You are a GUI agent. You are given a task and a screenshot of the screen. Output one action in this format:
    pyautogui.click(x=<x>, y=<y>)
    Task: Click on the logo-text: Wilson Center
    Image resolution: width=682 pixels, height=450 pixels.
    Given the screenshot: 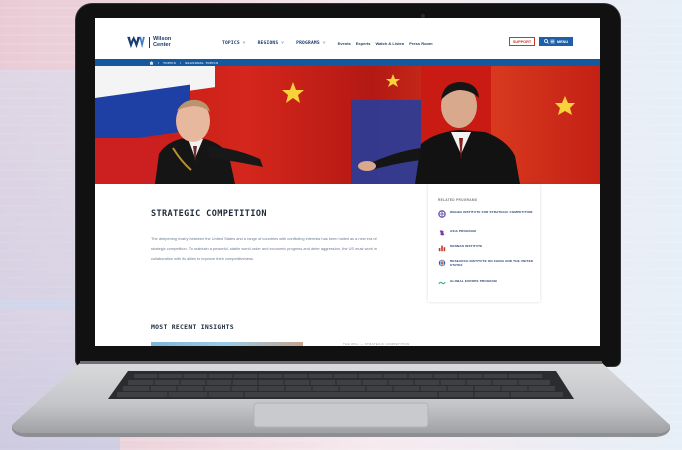 What is the action you would take?
    pyautogui.click(x=164, y=42)
    